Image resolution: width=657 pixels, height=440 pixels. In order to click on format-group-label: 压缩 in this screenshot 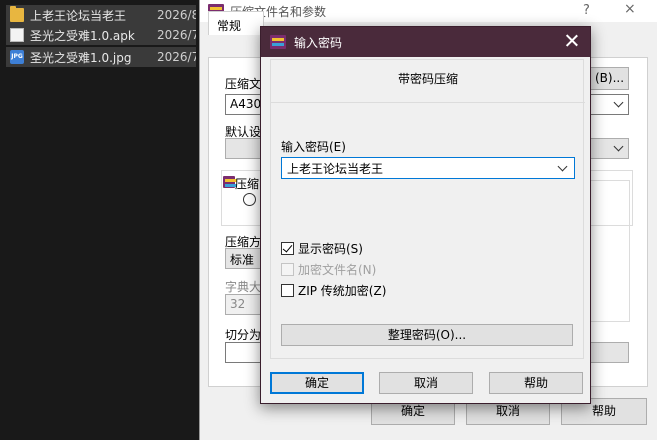, I will do `click(247, 184)`.